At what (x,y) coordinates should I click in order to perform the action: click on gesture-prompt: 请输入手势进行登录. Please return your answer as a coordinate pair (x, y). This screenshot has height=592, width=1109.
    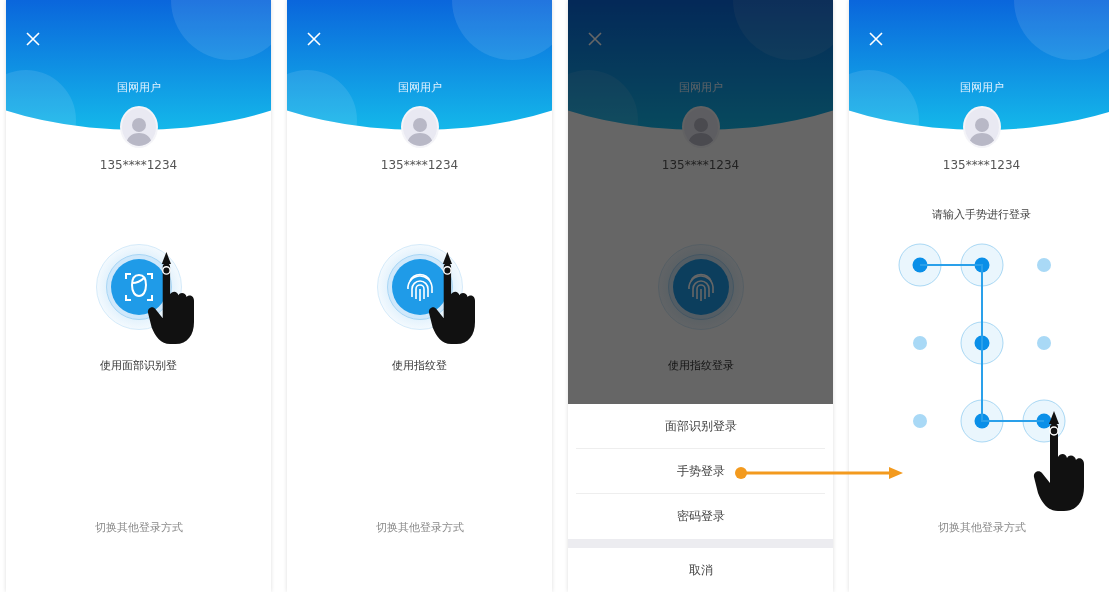
    Looking at the image, I should click on (981, 215).